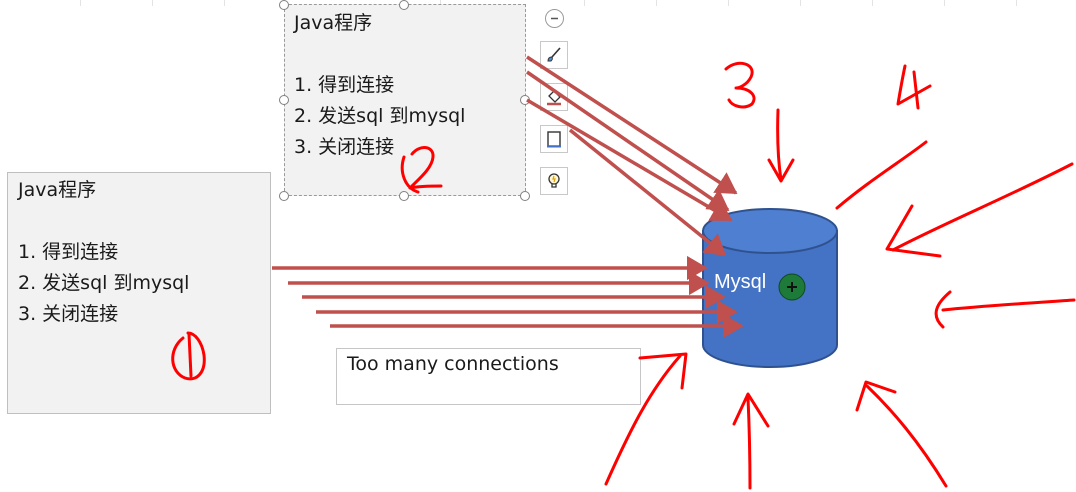 Image resolution: width=1076 pixels, height=492 pixels. What do you see at coordinates (1005, 309) in the screenshot?
I see `handwritten-arrow-right-lower` at bounding box center [1005, 309].